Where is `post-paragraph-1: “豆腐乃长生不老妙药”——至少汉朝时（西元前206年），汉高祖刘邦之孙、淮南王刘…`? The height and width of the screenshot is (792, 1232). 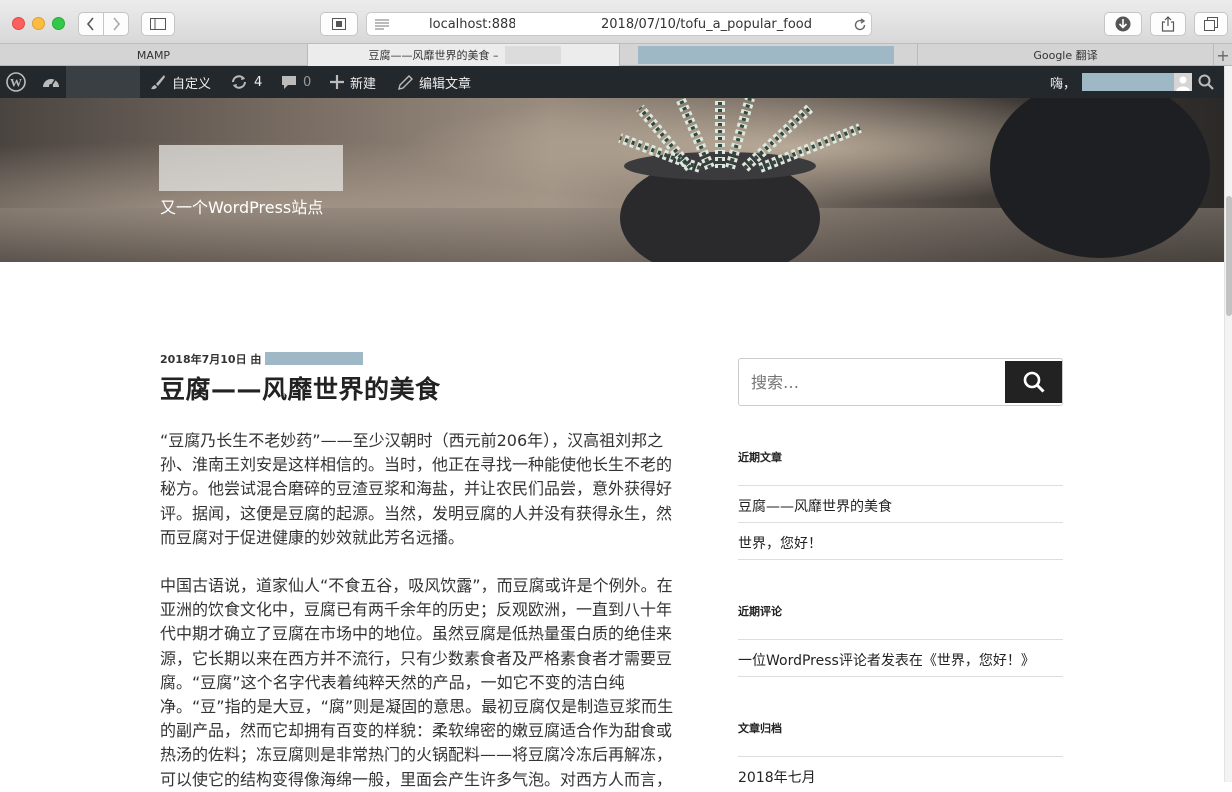
post-paragraph-1: “豆腐乃长生不老妙药”——至少汉朝时（西元前206年），汉高祖刘邦之孙、淮南王刘… is located at coordinates (416, 489).